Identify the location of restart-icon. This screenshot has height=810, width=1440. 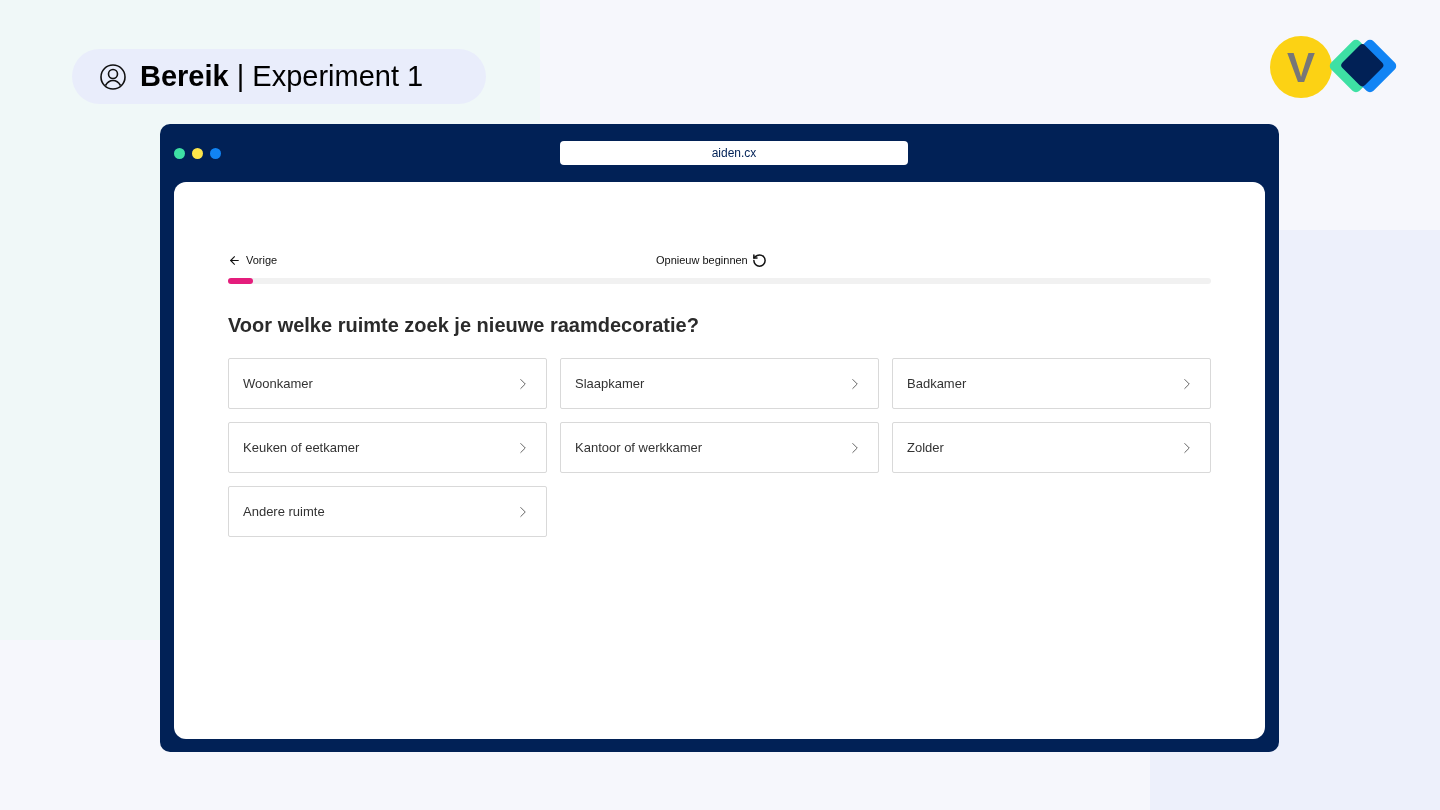
(759, 260).